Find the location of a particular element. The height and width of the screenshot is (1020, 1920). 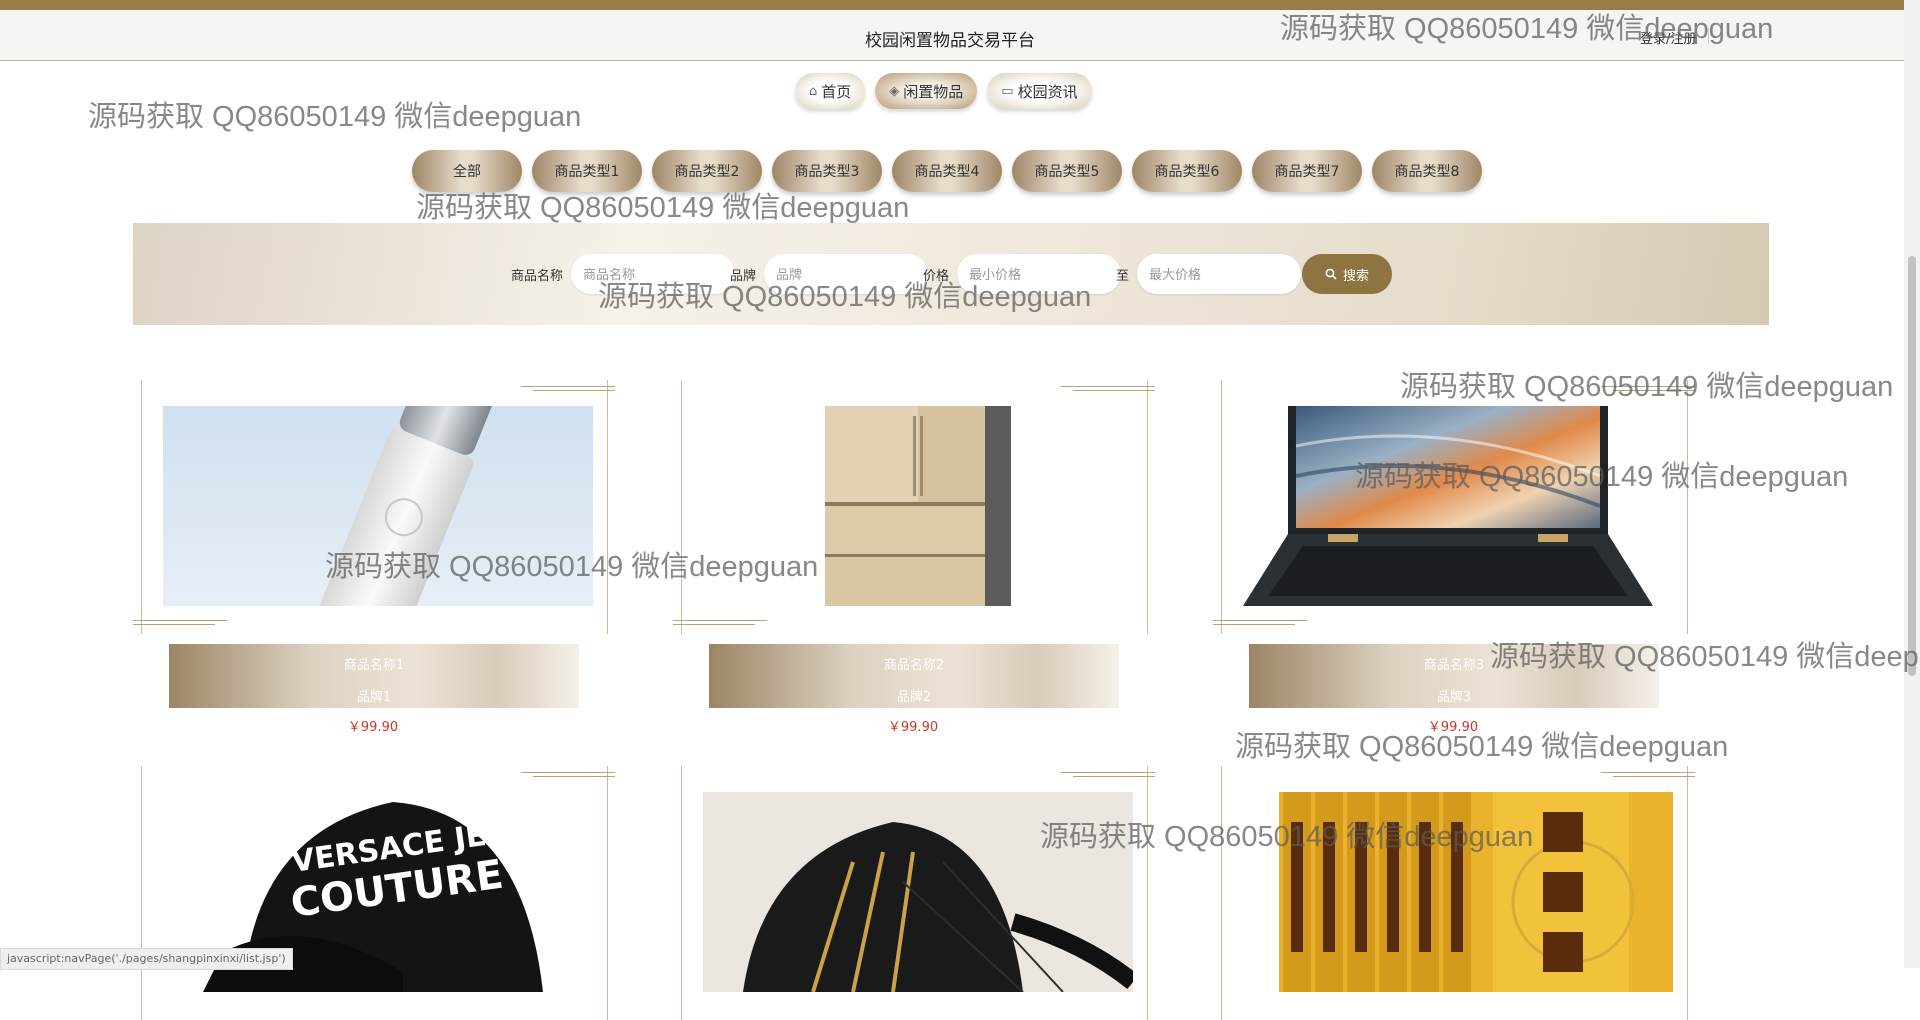

layers-icon: ◈ is located at coordinates (894, 91).